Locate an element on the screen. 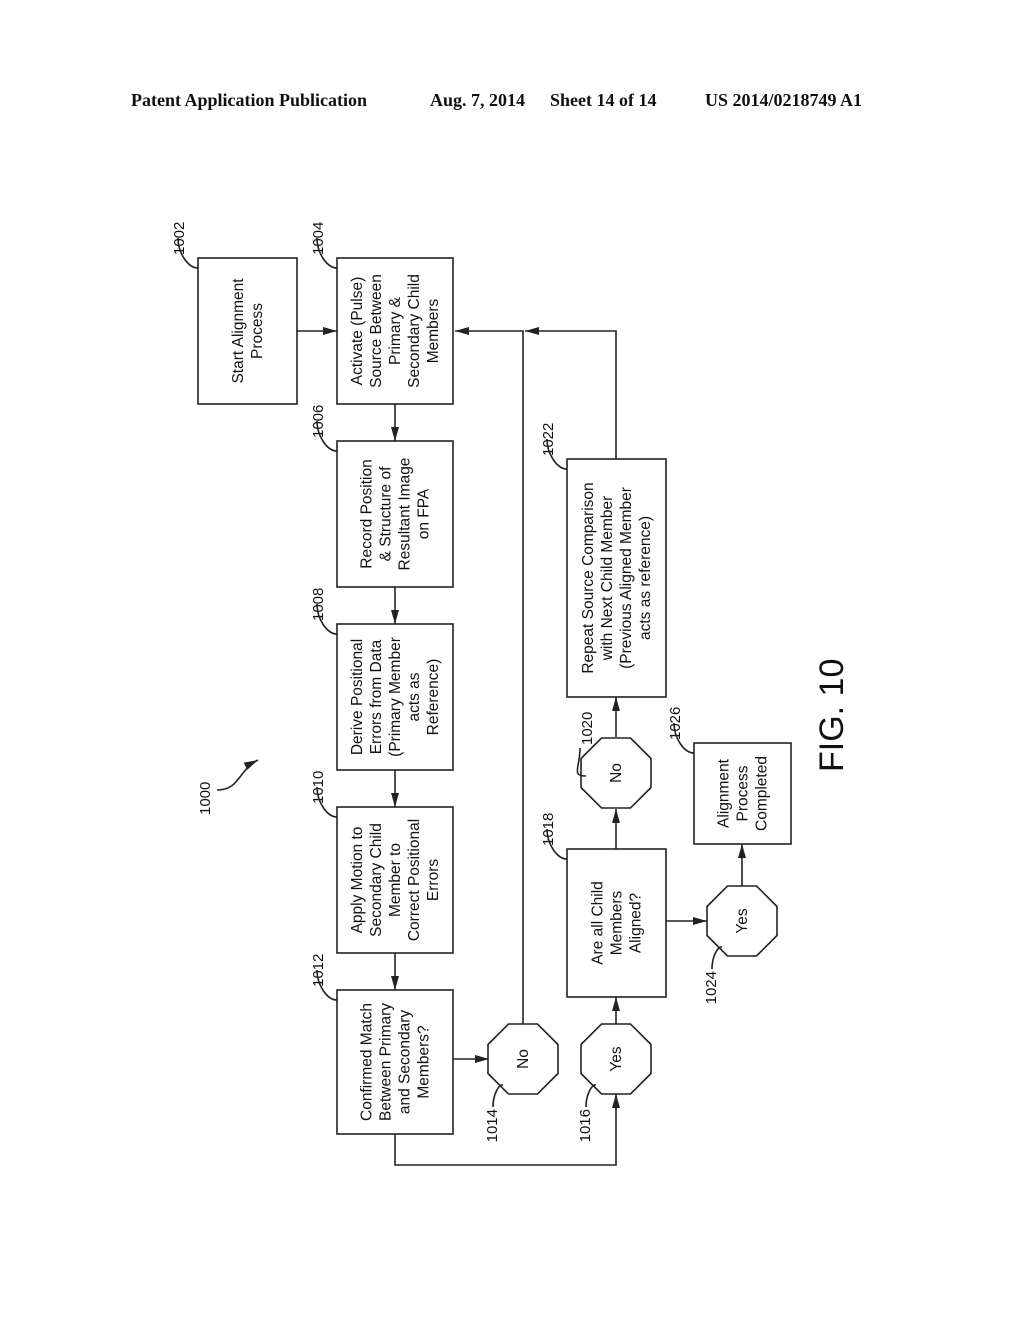  step-text-line: Are all Child is located at coordinates (598, 923).